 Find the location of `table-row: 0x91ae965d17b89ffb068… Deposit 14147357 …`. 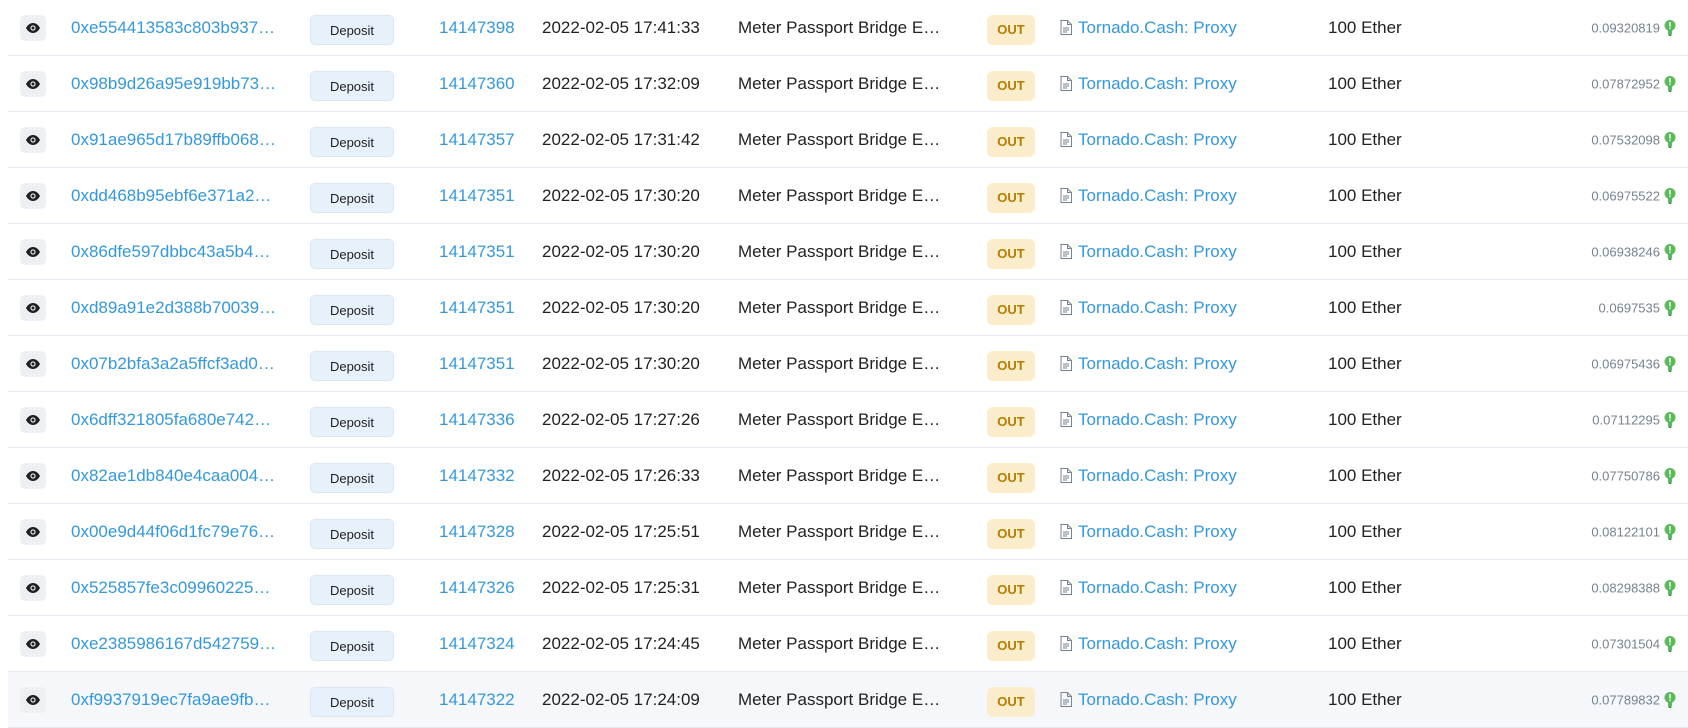

table-row: 0x91ae965d17b89ffb068… Deposit 14147357 … is located at coordinates (848, 140).